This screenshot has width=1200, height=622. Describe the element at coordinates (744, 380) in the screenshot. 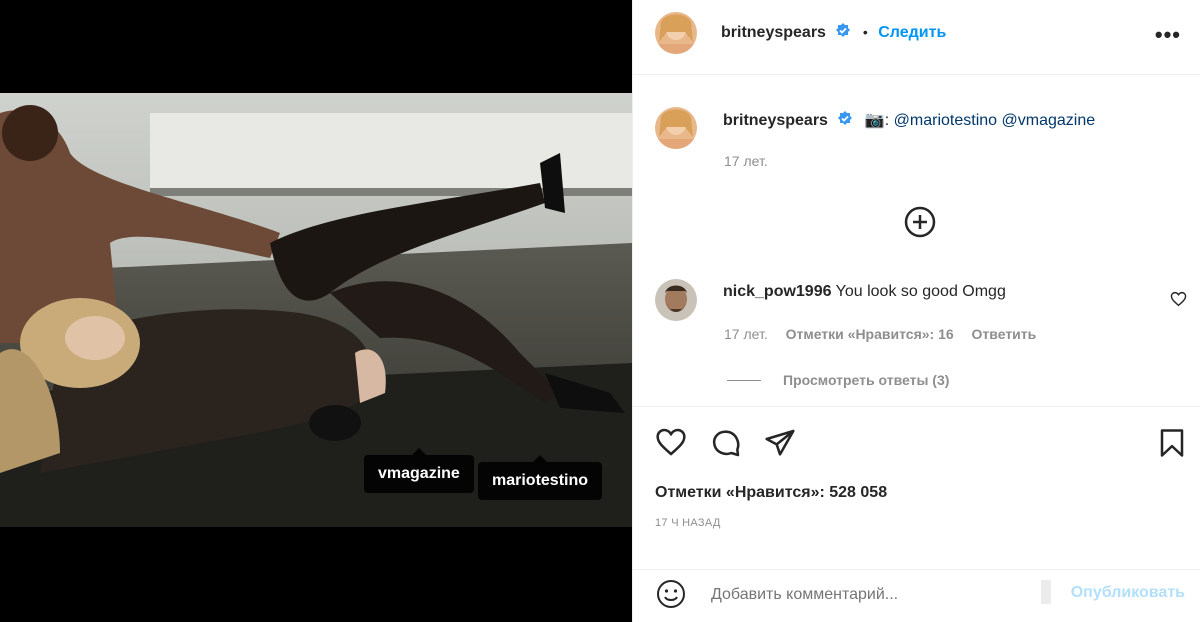

I see `replies-divider` at that location.